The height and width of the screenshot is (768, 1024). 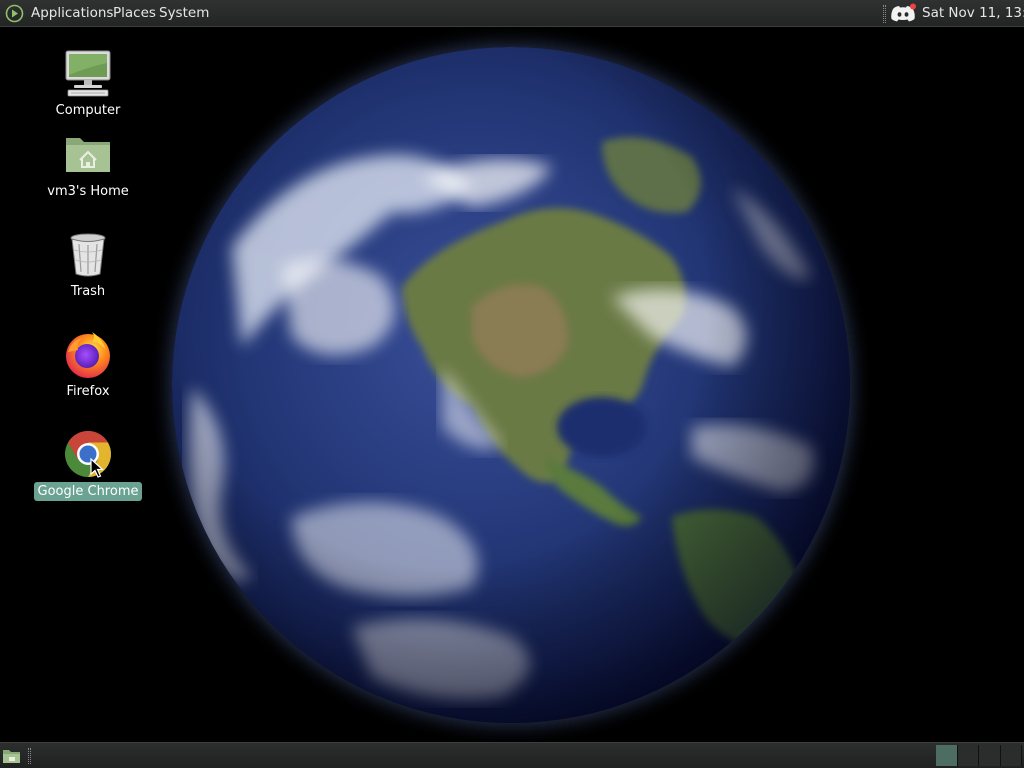 What do you see at coordinates (88, 154) in the screenshot?
I see `home-folder-icon` at bounding box center [88, 154].